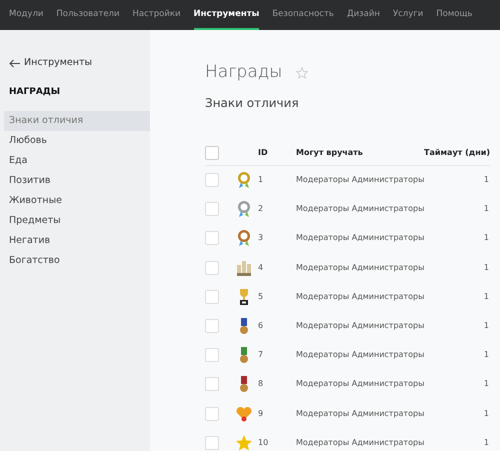 This screenshot has height=451, width=500. I want to click on table-cell-text: 3, so click(261, 238).